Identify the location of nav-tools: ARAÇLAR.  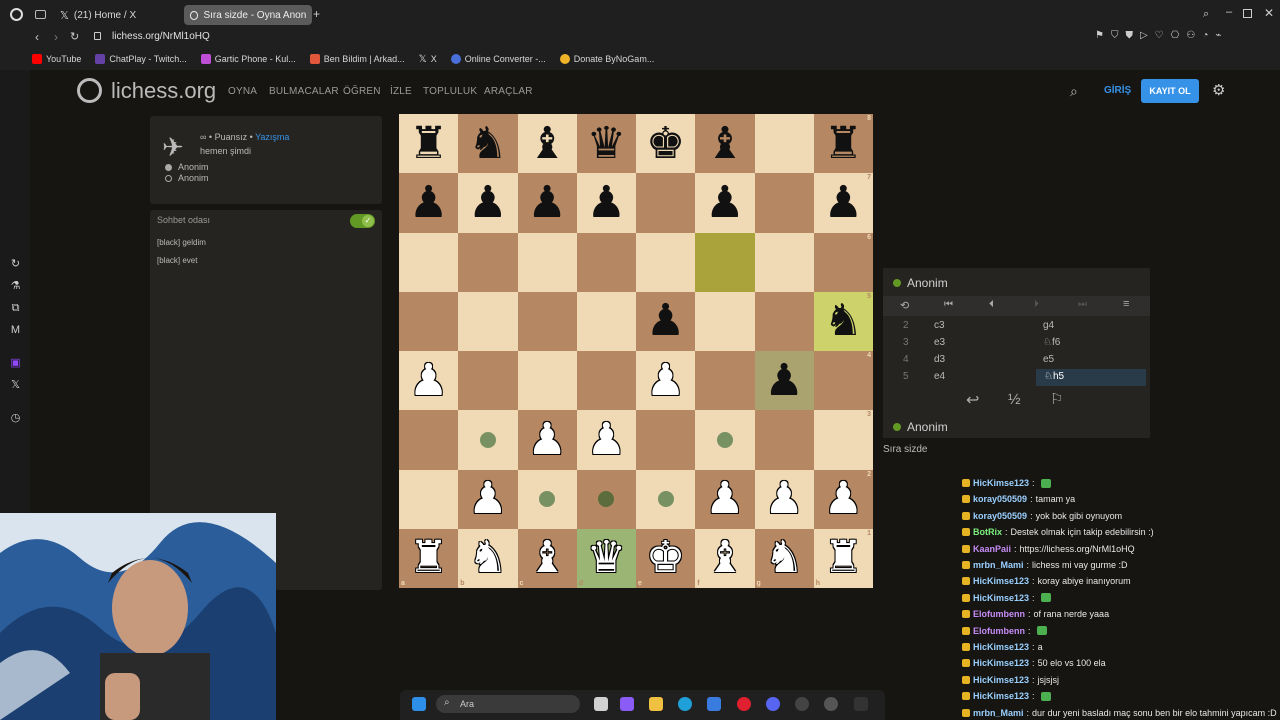
(508, 91).